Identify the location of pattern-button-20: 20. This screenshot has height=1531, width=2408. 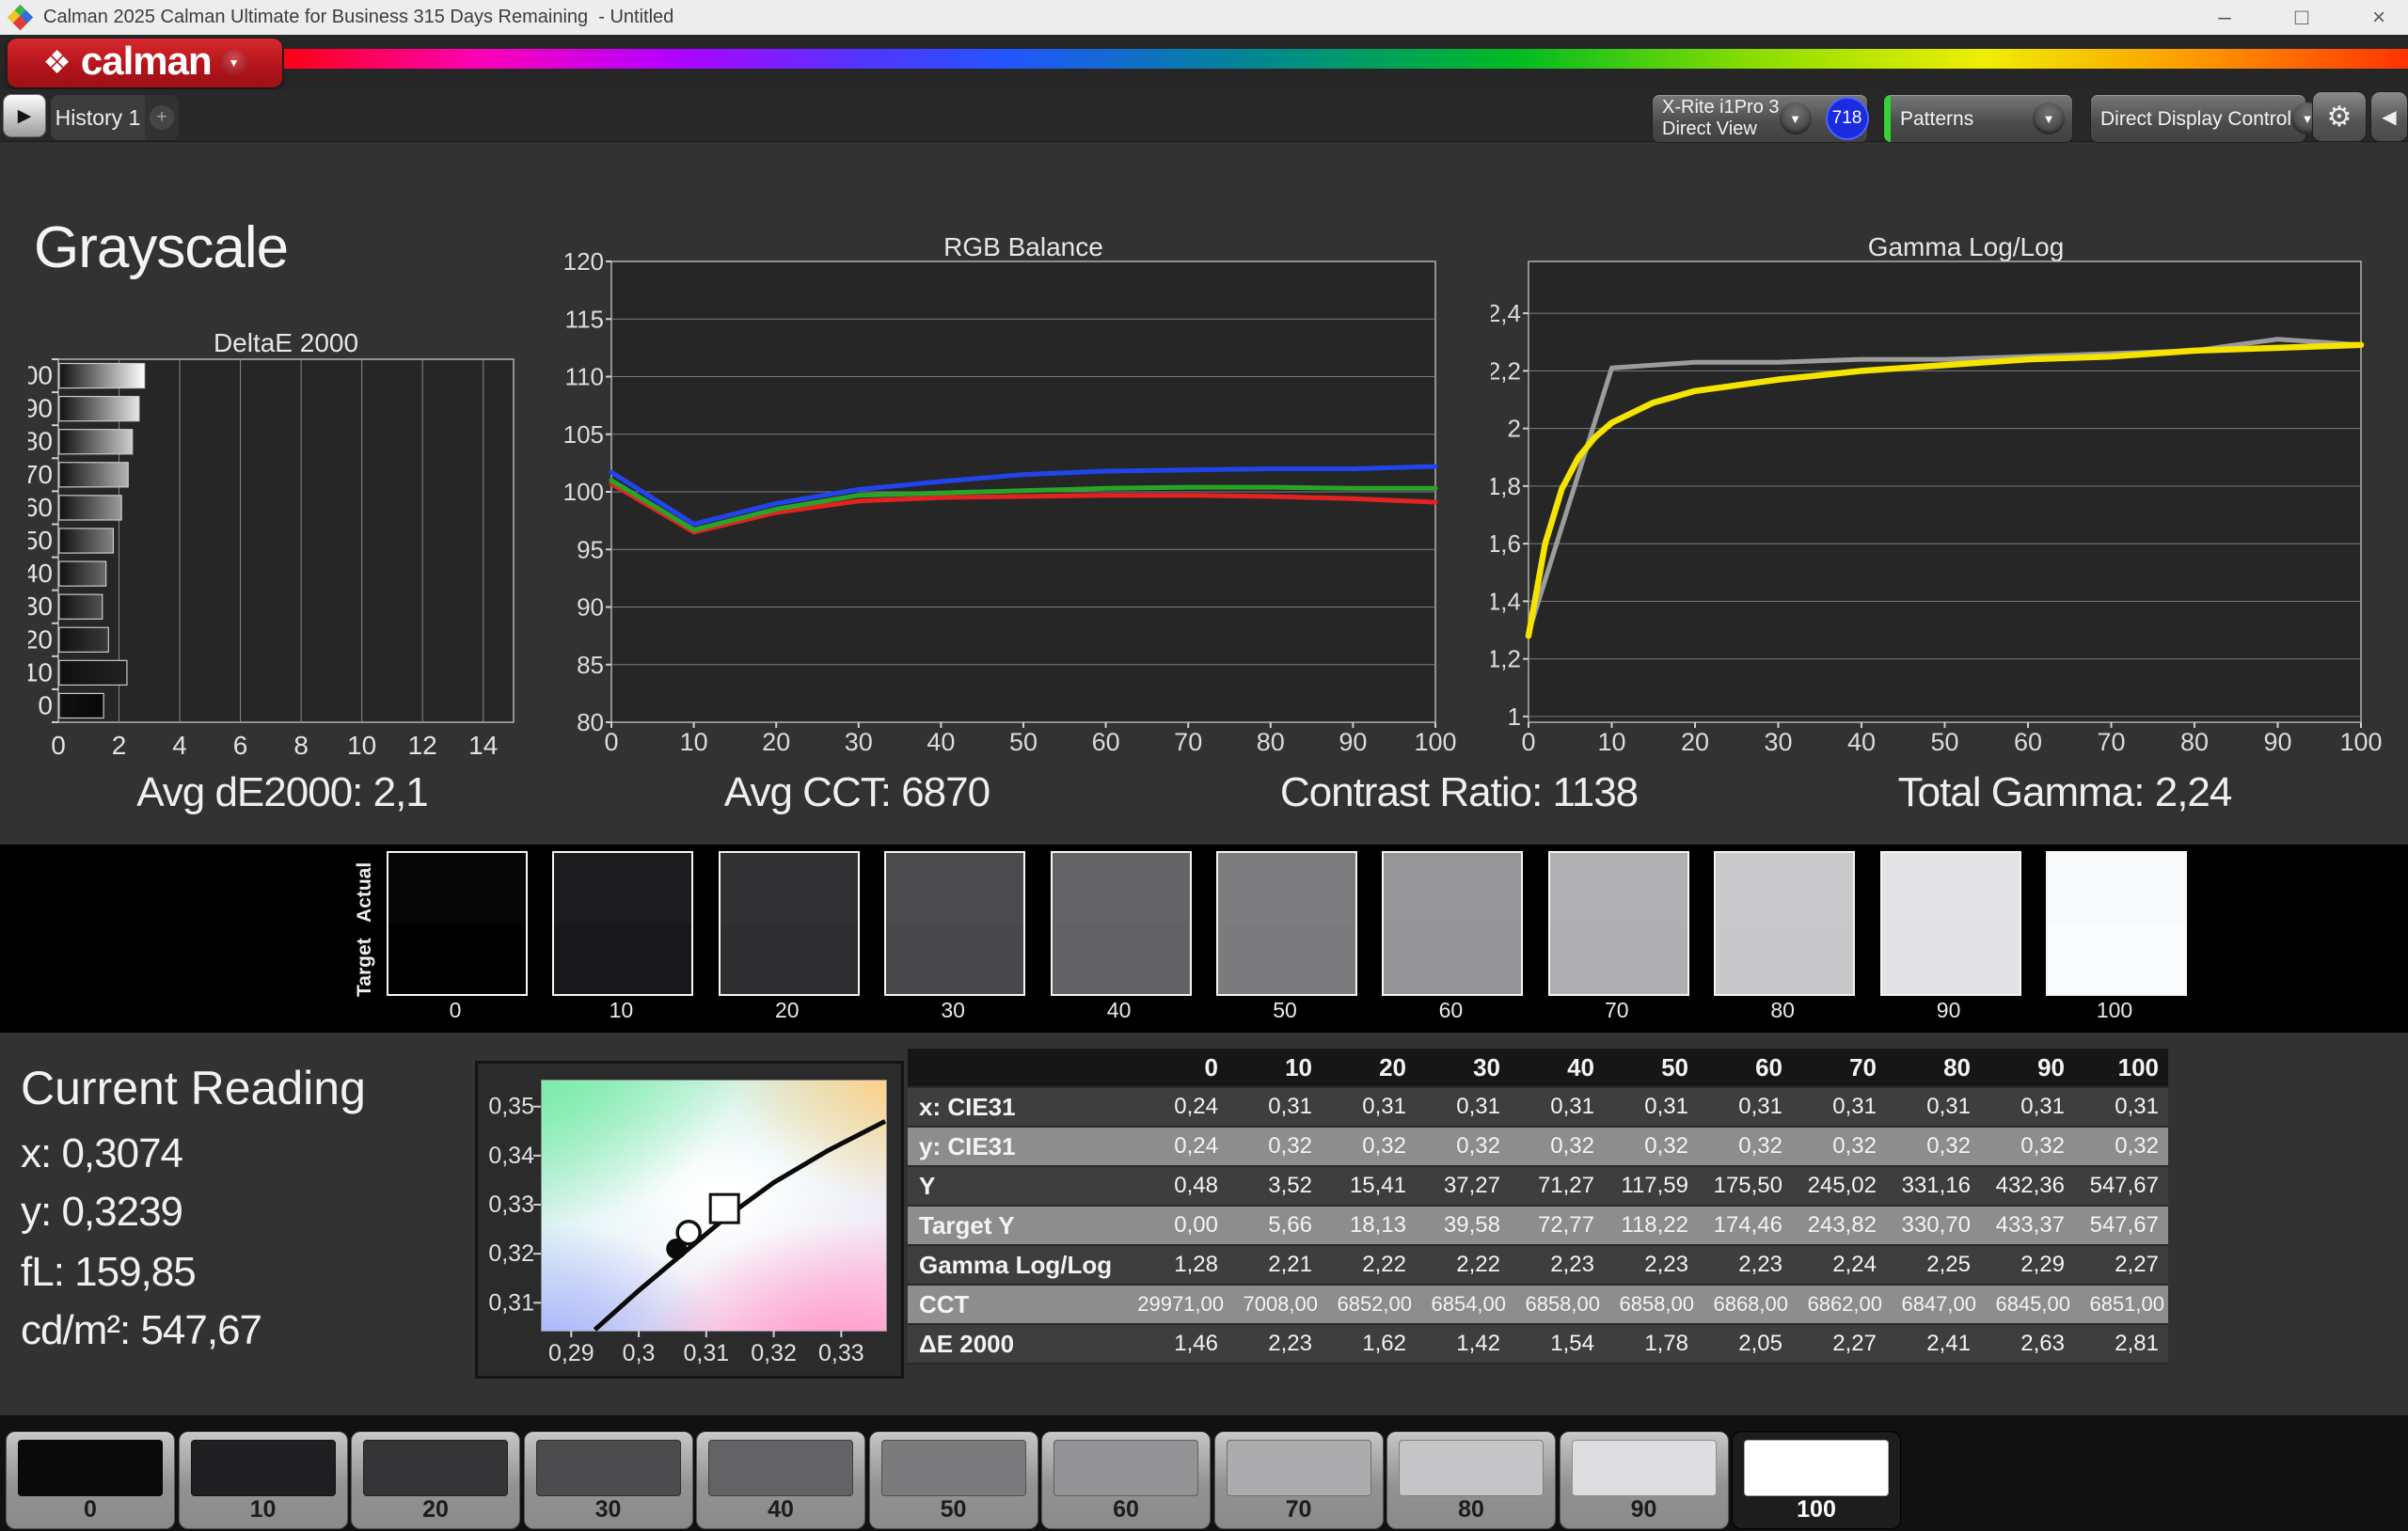
(436, 1480).